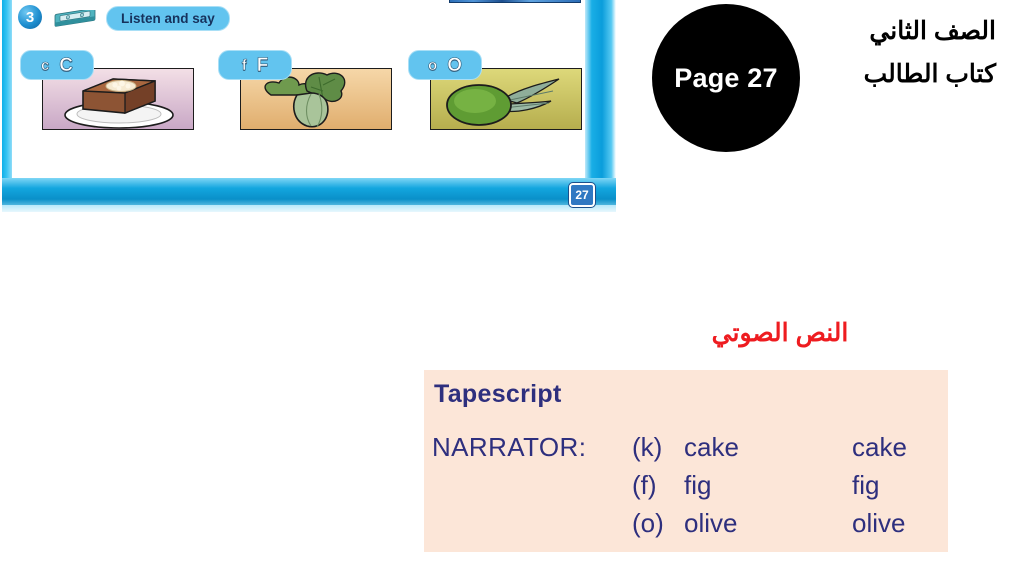 Image resolution: width=1024 pixels, height=576 pixels. I want to click on worksheet-page-number-badge: 27, so click(582, 195).